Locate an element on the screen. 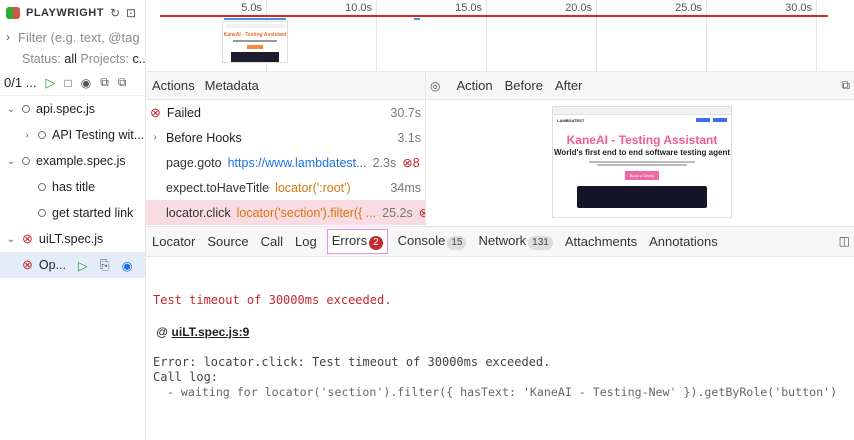  expand-all-icon: ⧉ is located at coordinates (122, 82).